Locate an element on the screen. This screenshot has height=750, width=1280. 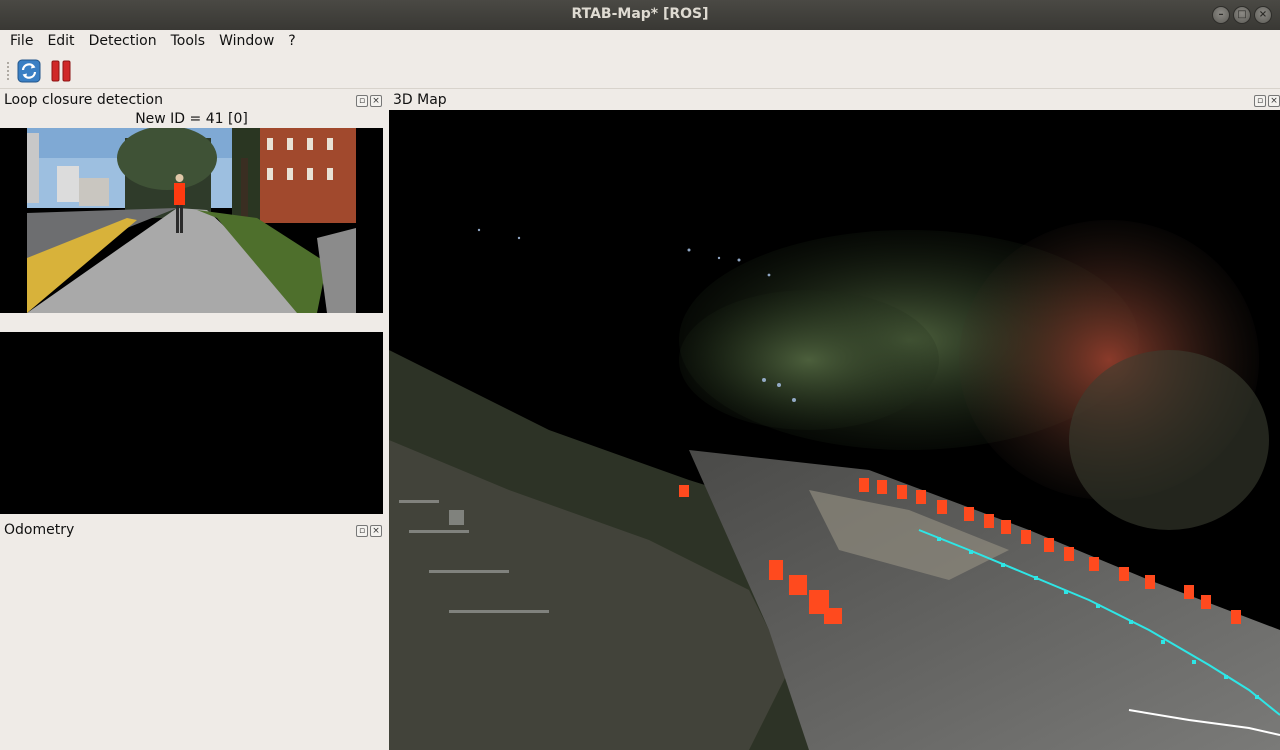
refresh-button is located at coordinates (29, 71).